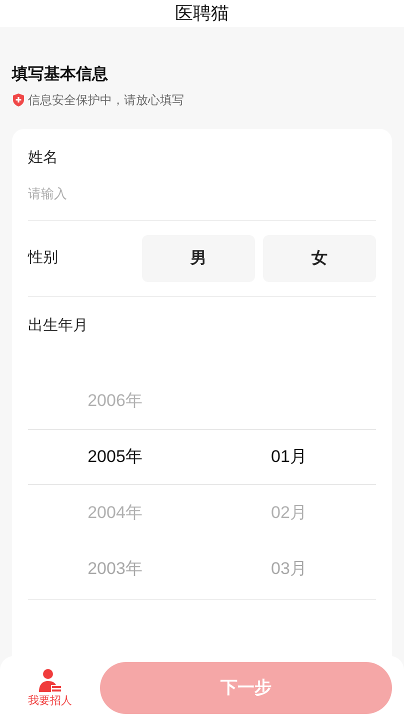 This screenshot has width=404, height=720. I want to click on picker-option: 2006年, so click(115, 401).